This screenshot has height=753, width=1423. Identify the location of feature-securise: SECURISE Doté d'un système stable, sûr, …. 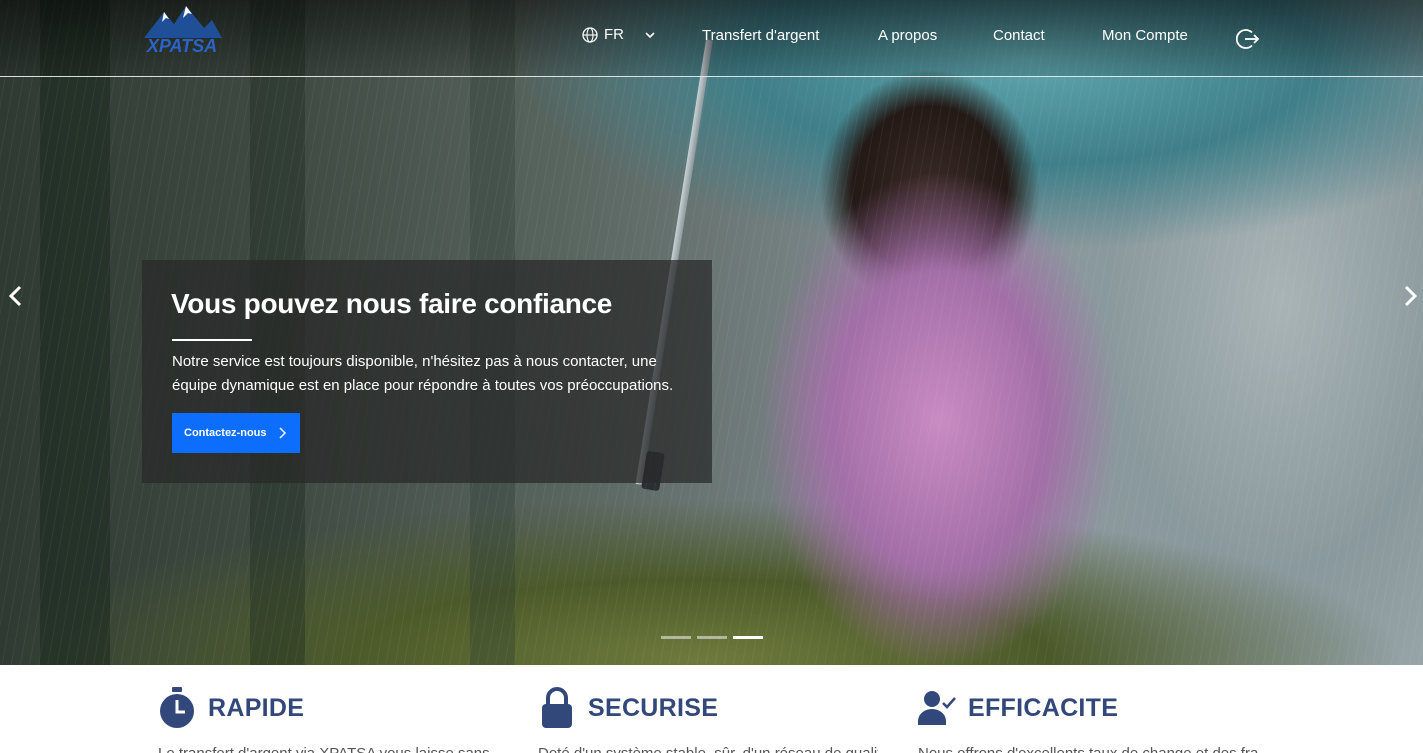
(718, 720).